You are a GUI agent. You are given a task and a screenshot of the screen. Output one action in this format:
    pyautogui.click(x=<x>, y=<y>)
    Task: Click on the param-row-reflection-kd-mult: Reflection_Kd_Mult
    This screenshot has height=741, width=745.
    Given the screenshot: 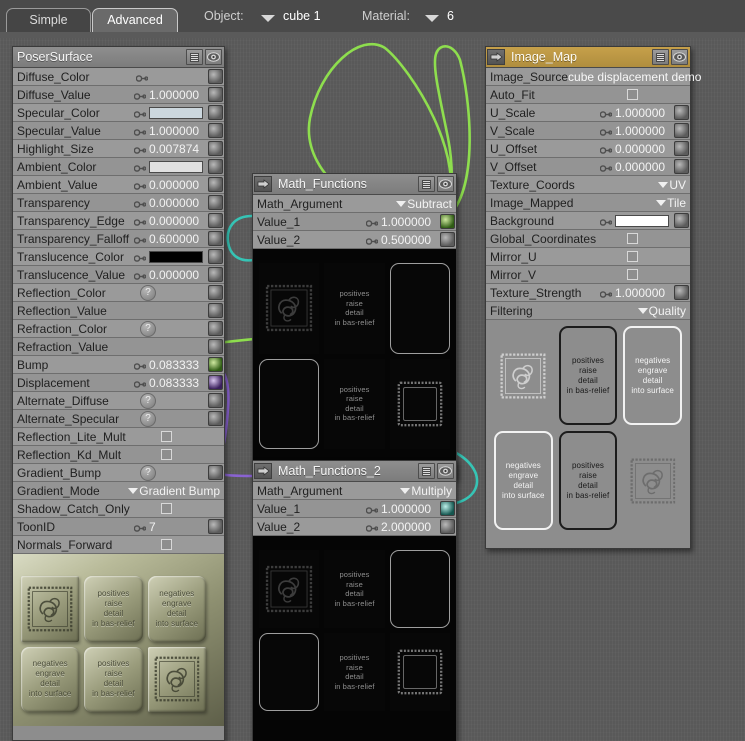 What is the action you would take?
    pyautogui.click(x=118, y=455)
    